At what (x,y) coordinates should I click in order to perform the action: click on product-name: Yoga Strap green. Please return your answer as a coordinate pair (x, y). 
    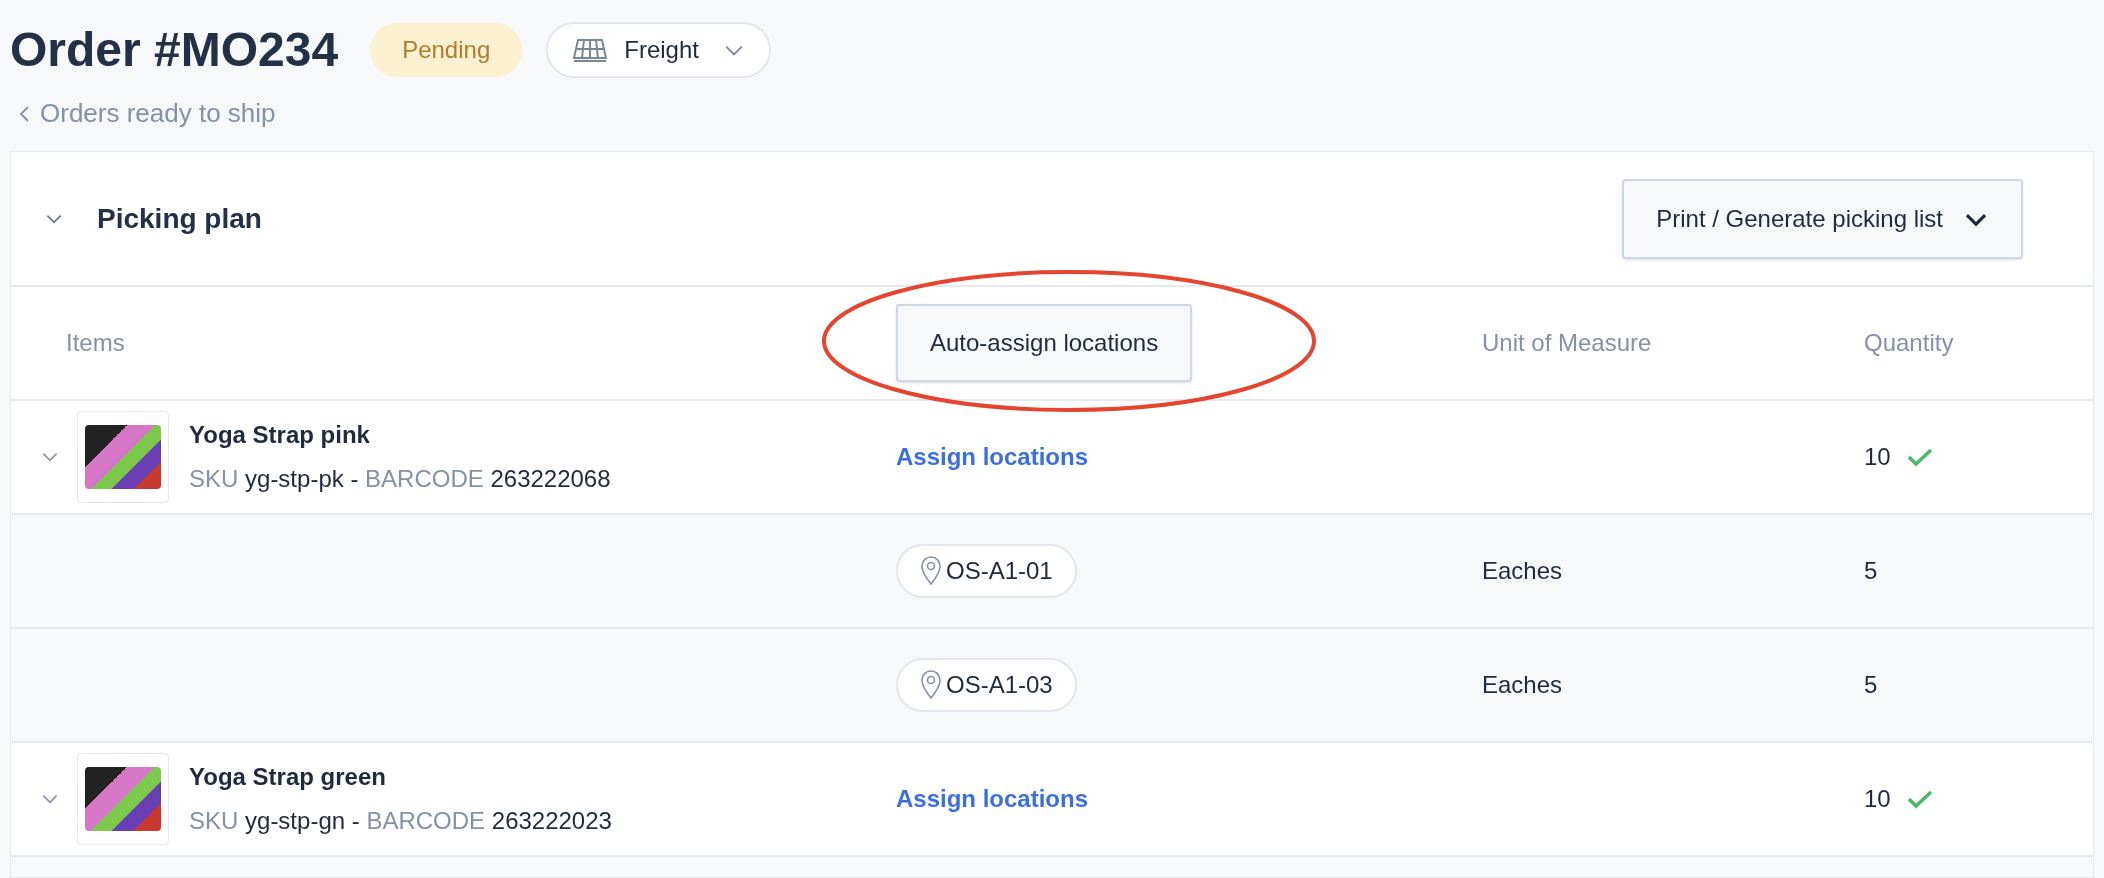
    Looking at the image, I should click on (288, 777).